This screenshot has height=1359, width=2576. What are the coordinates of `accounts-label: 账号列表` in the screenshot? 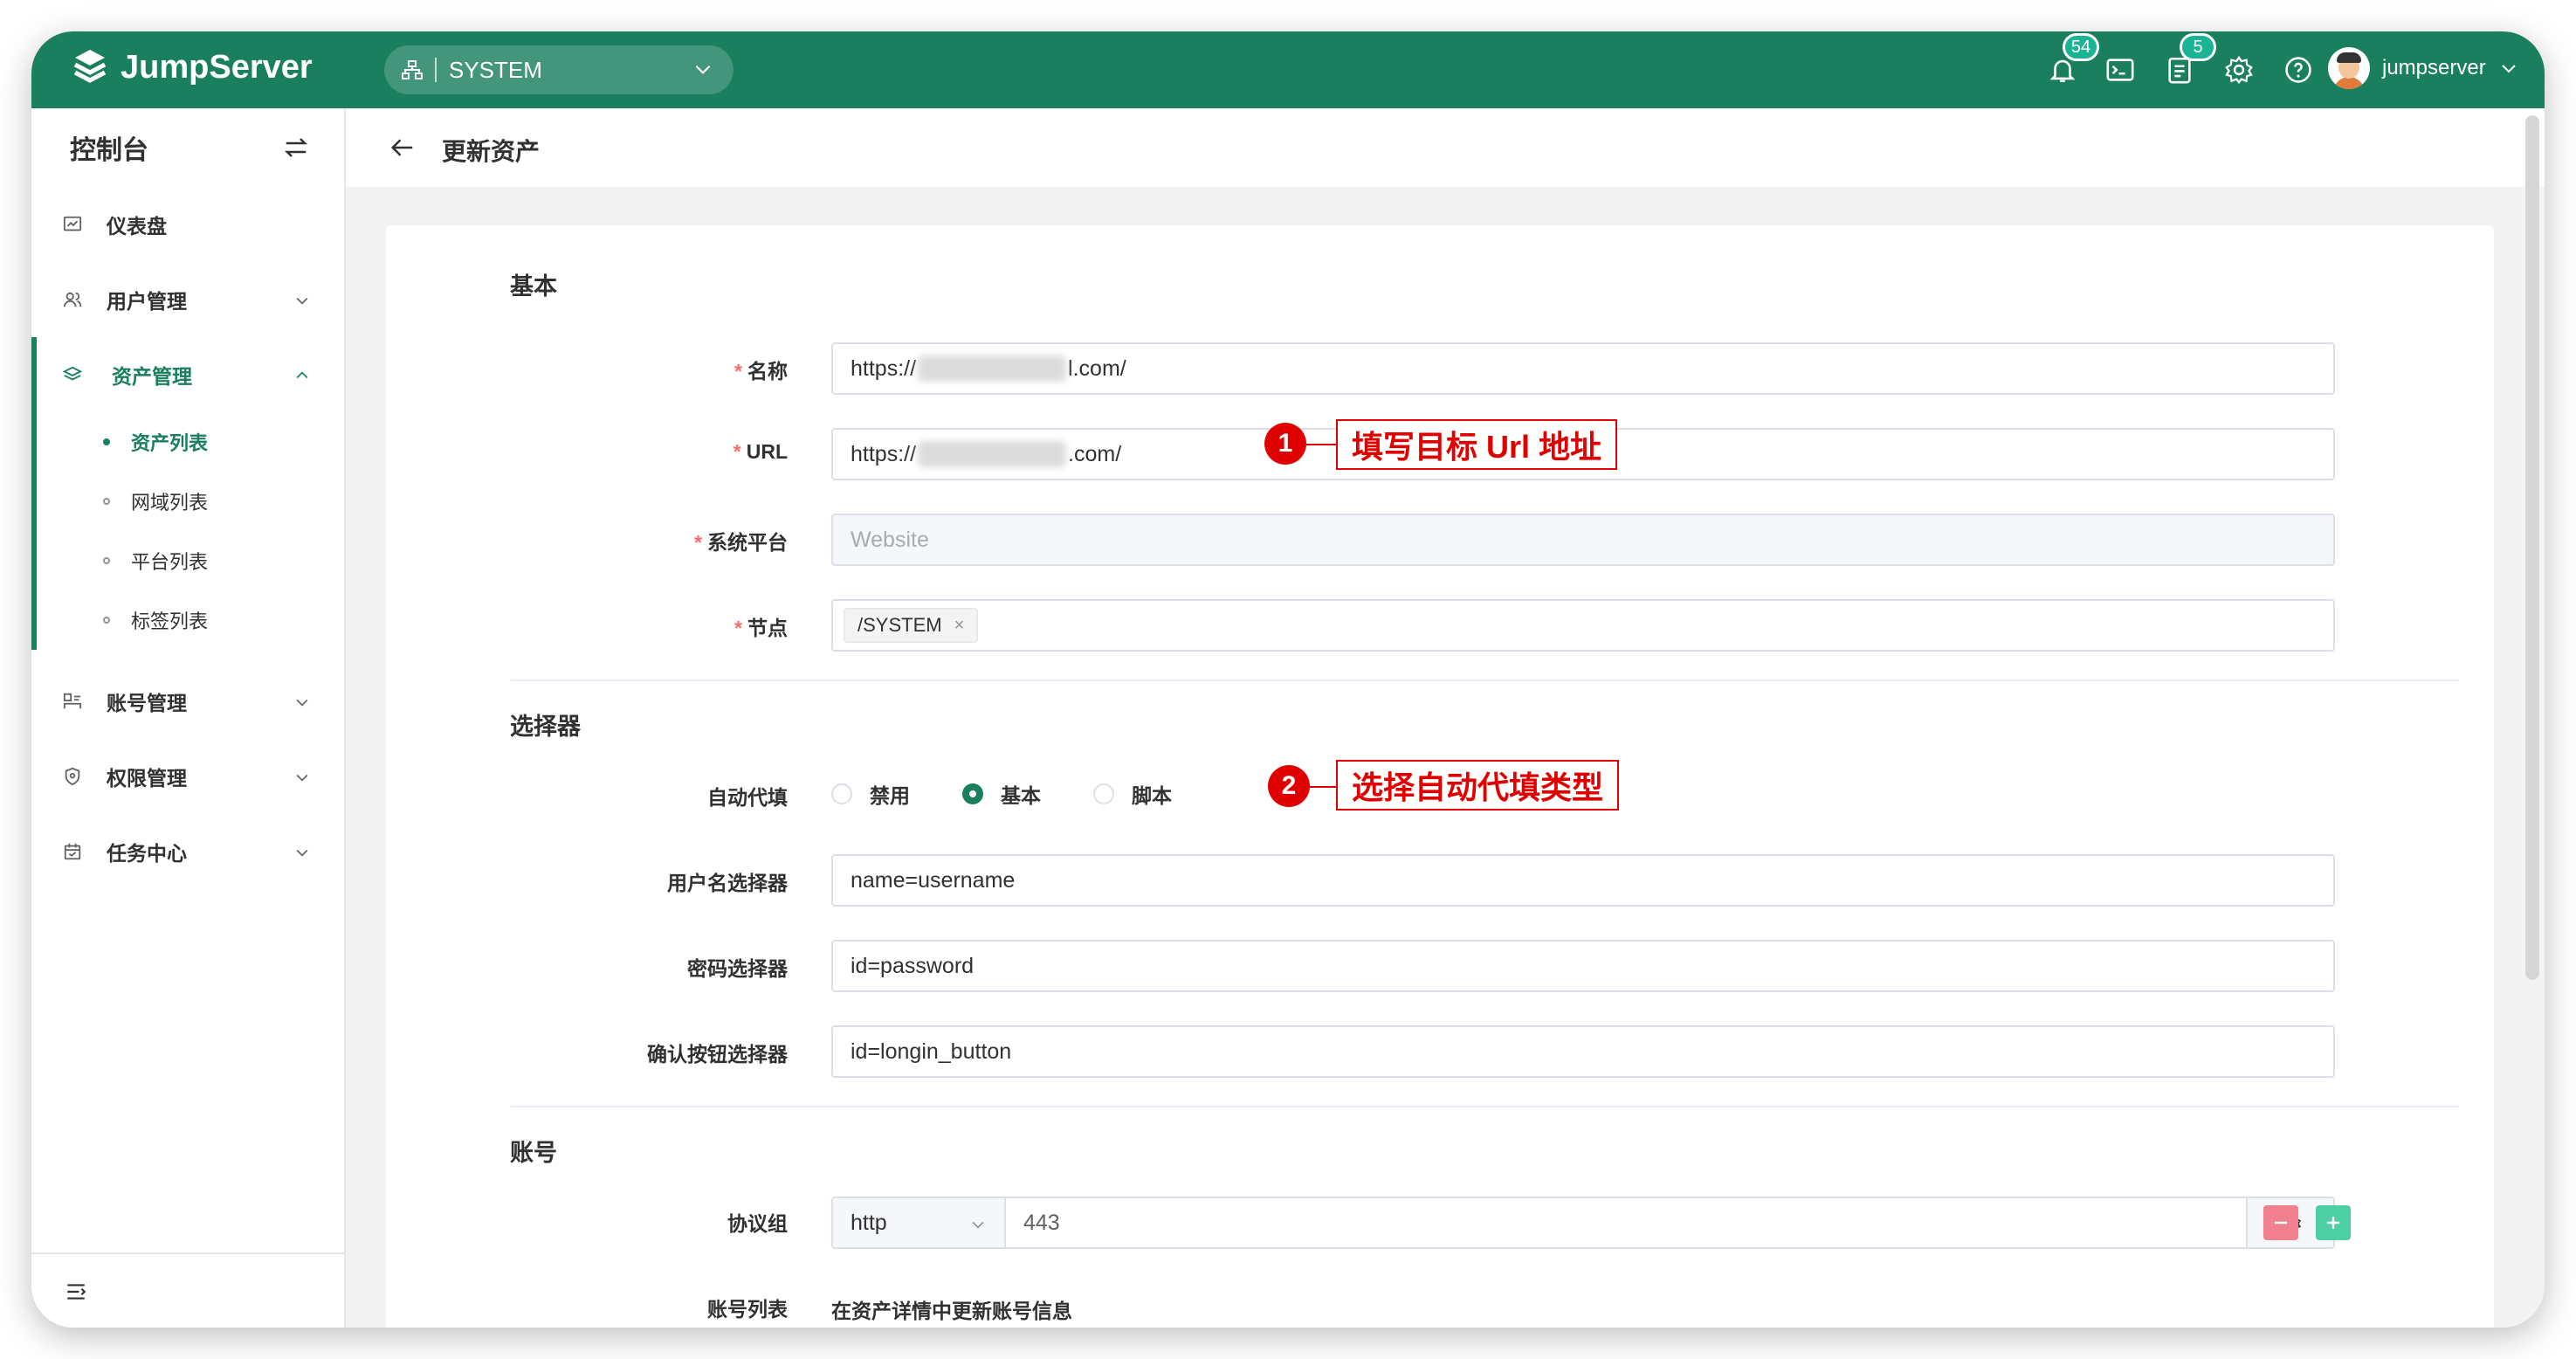 It's located at (747, 1309).